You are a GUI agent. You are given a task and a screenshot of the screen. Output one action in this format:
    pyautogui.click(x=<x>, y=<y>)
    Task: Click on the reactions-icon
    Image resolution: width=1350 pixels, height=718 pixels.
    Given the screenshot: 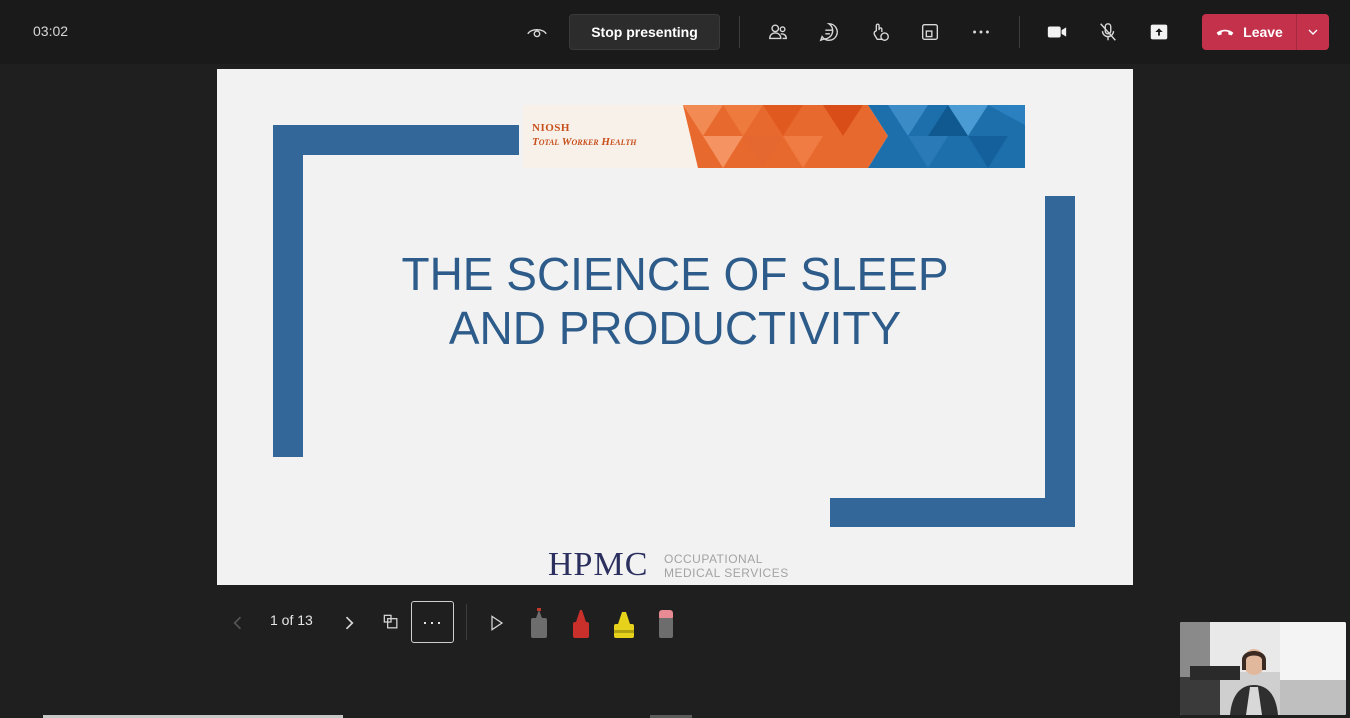 What is the action you would take?
    pyautogui.click(x=880, y=32)
    